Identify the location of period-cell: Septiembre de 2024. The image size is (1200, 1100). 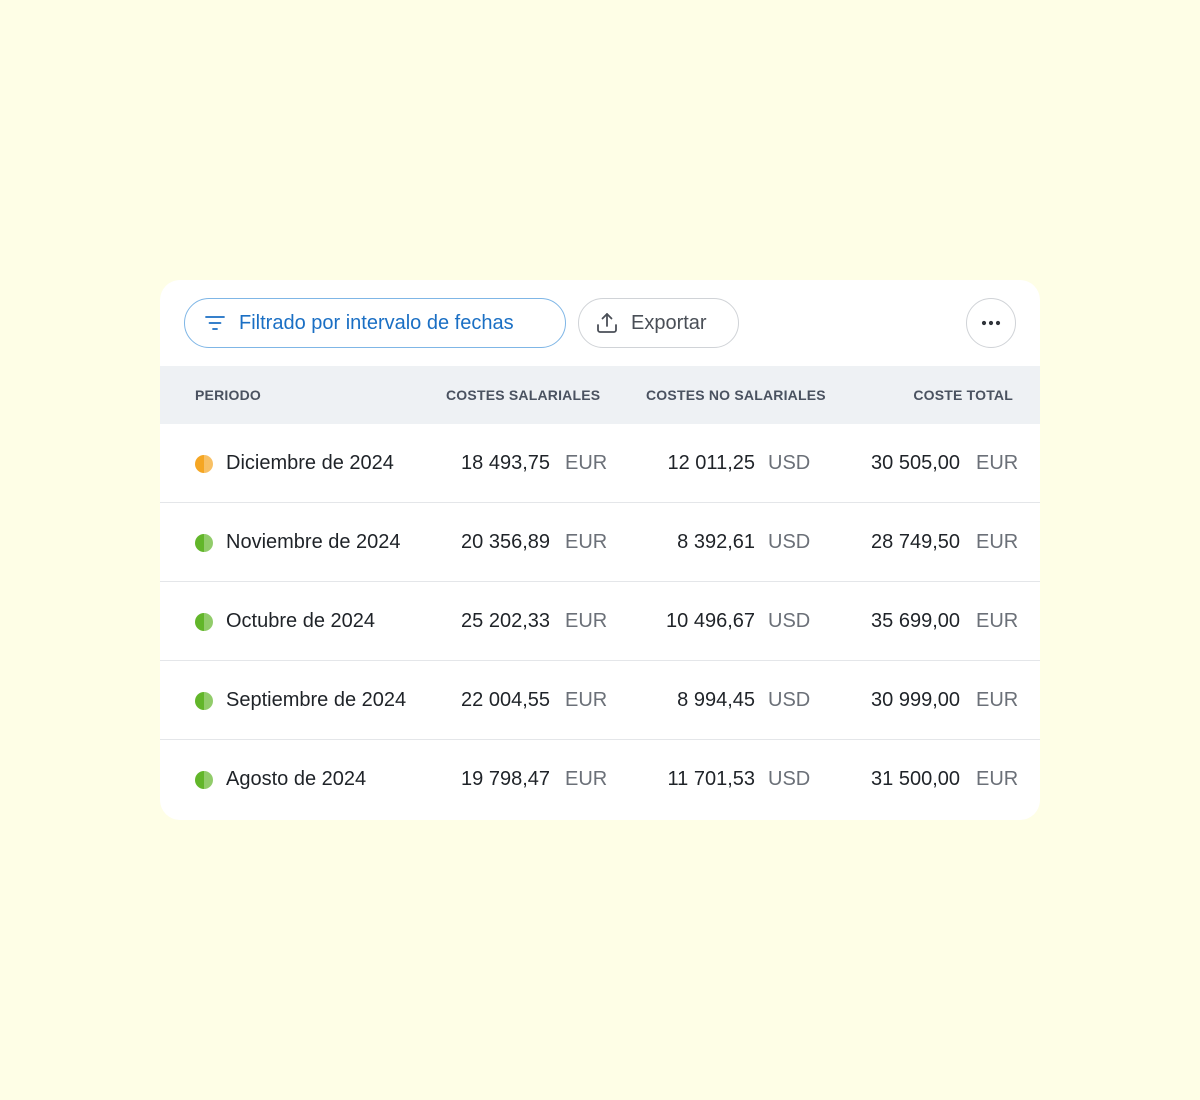
(300, 700).